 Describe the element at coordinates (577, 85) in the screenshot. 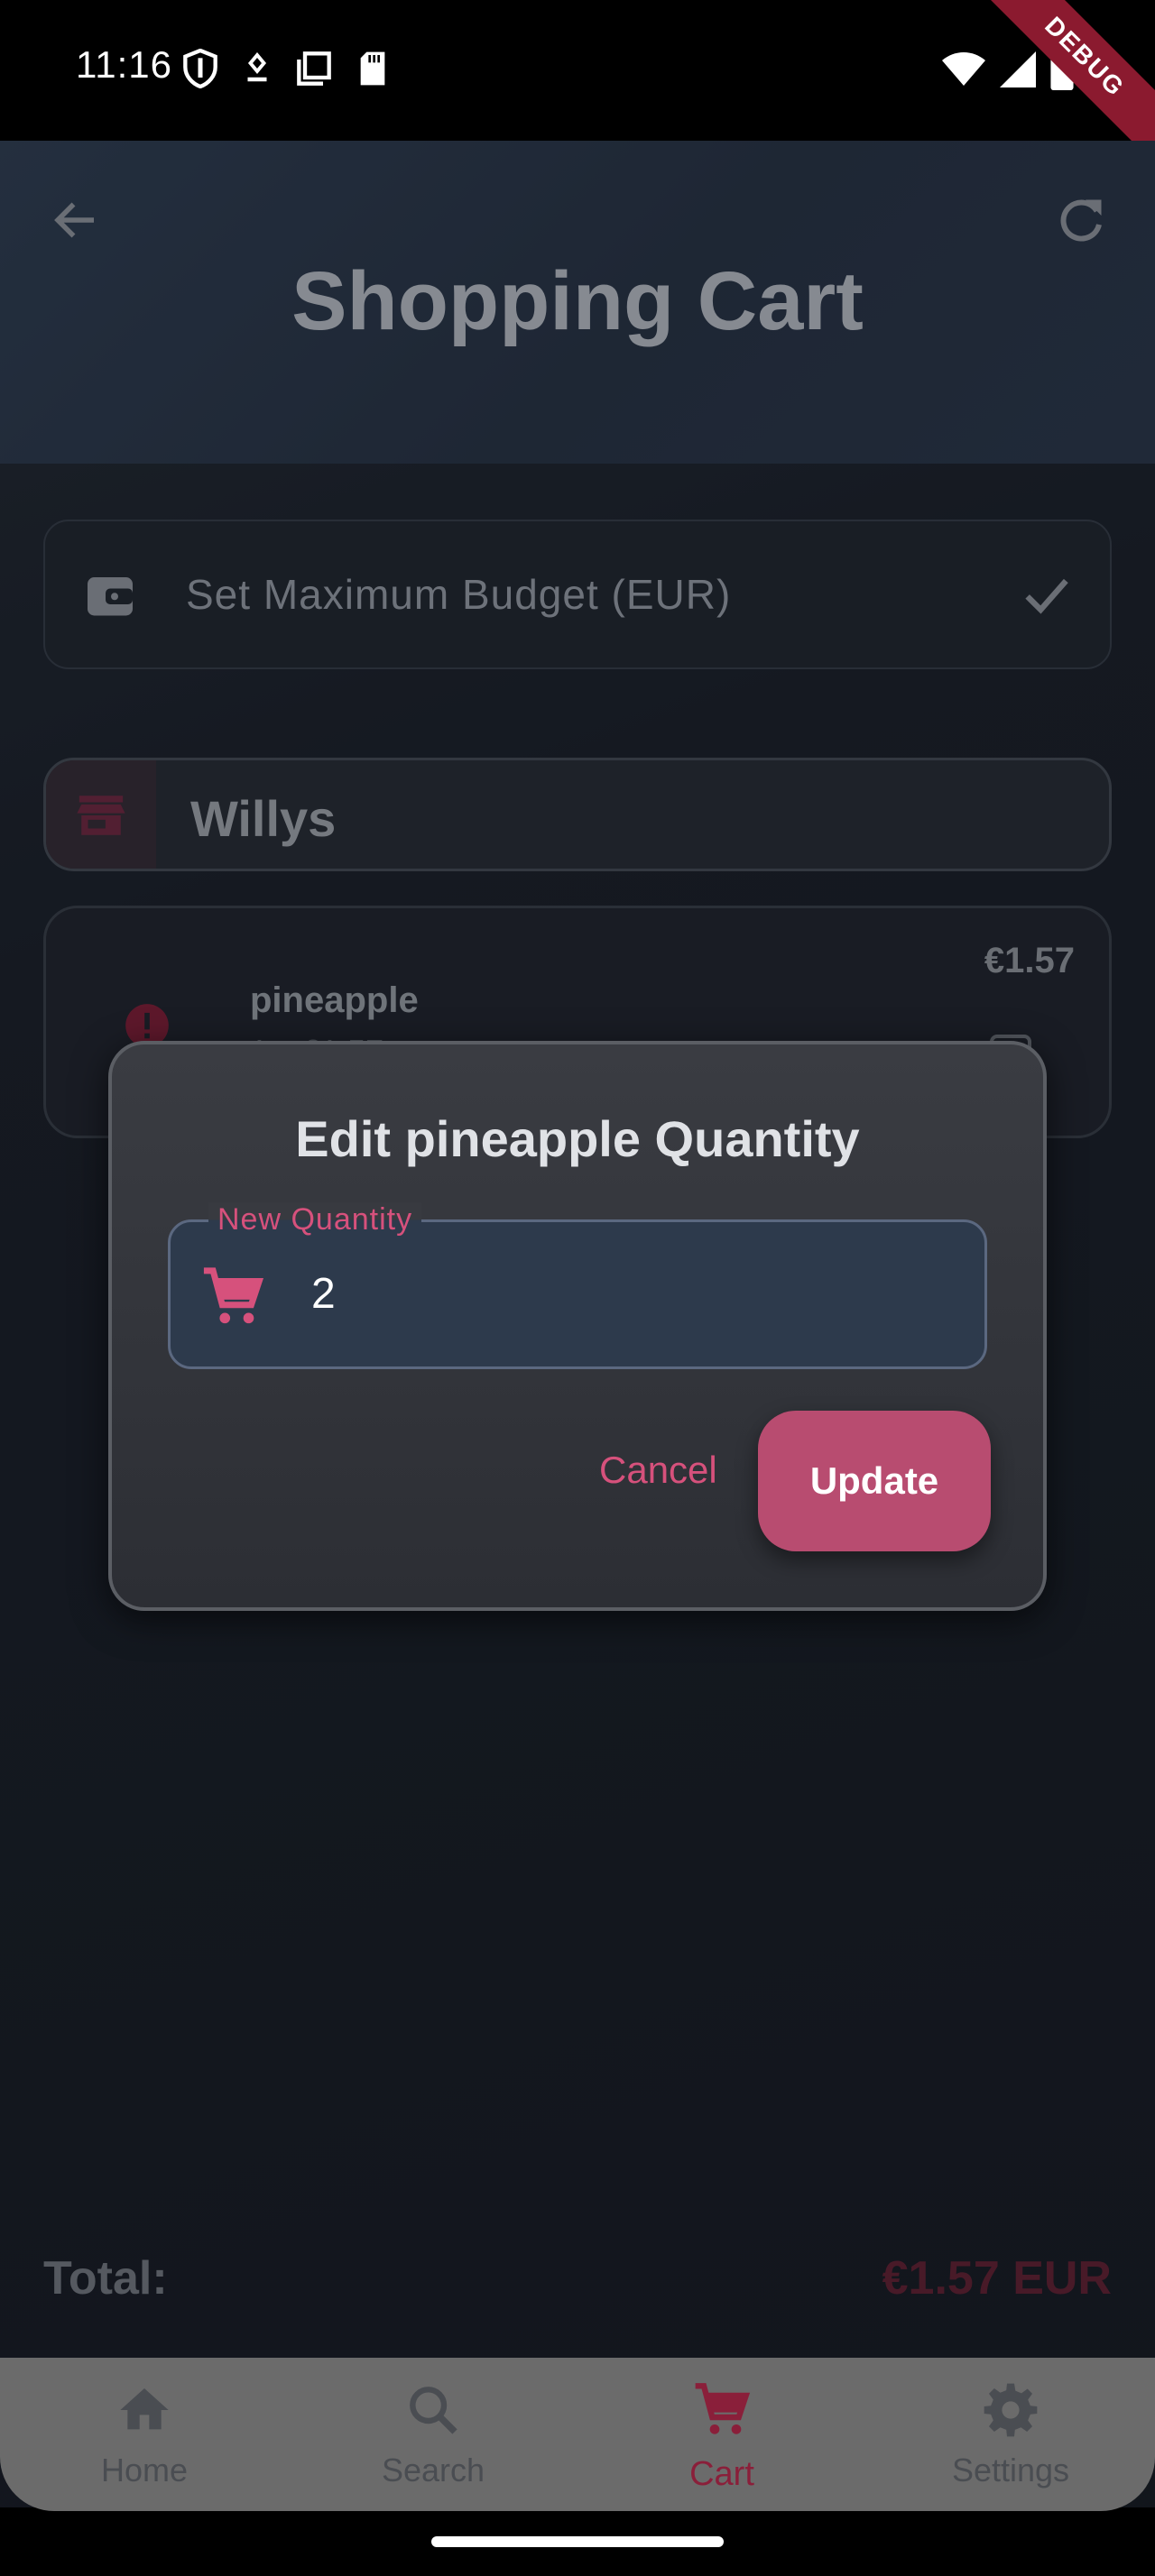

I see `status-bar: 11:16 DEBUG` at that location.